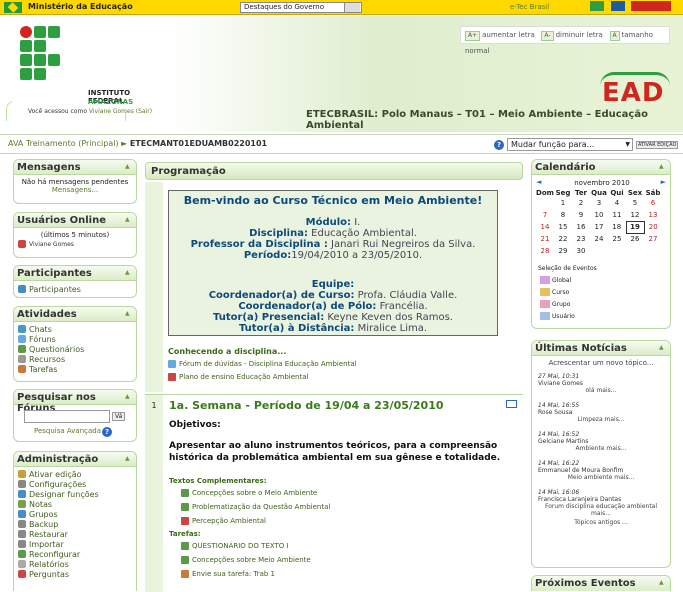 This screenshot has width=683, height=592. I want to click on participants-link: Participantes, so click(55, 289).